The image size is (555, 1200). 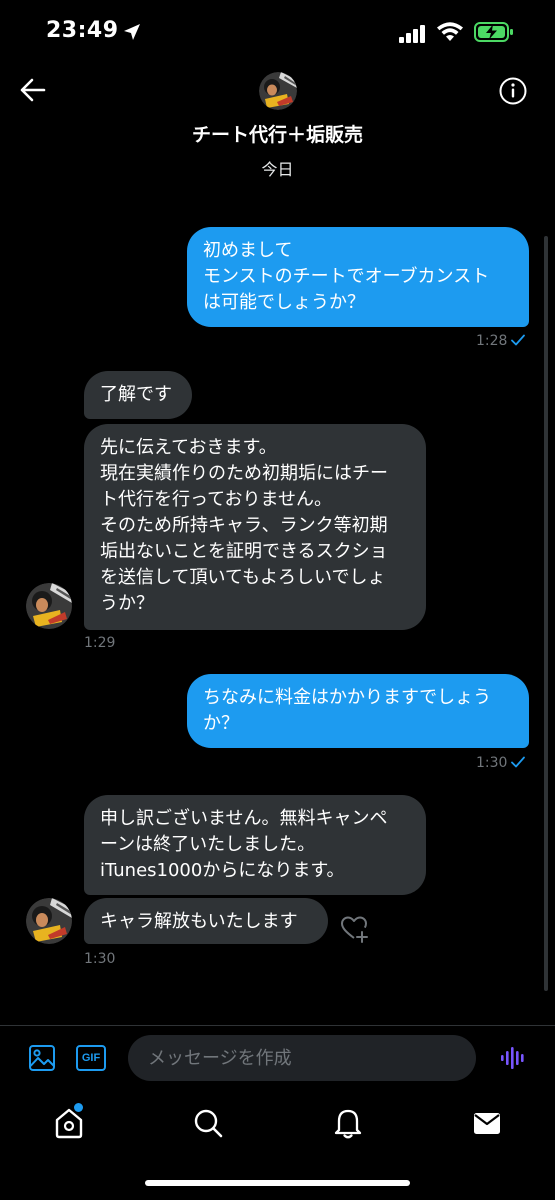 I want to click on message-compose-input, so click(x=302, y=1058).